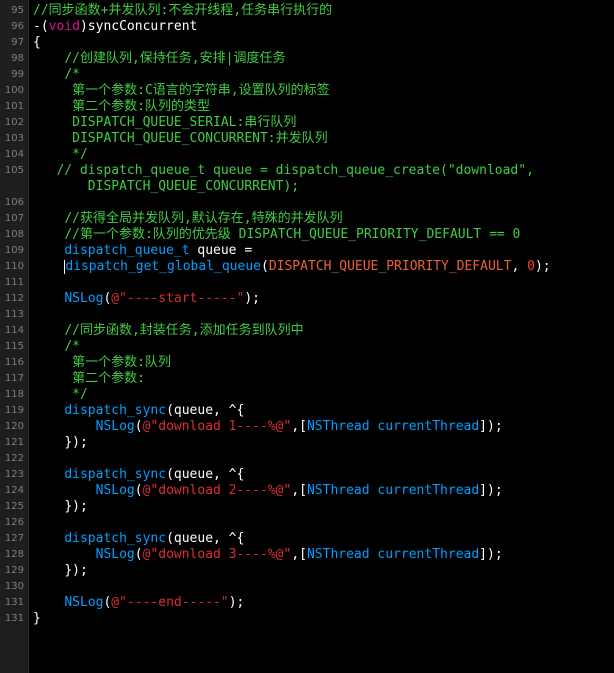 Image resolution: width=614 pixels, height=673 pixels. Describe the element at coordinates (14, 170) in the screenshot. I see `line-number: 105` at that location.